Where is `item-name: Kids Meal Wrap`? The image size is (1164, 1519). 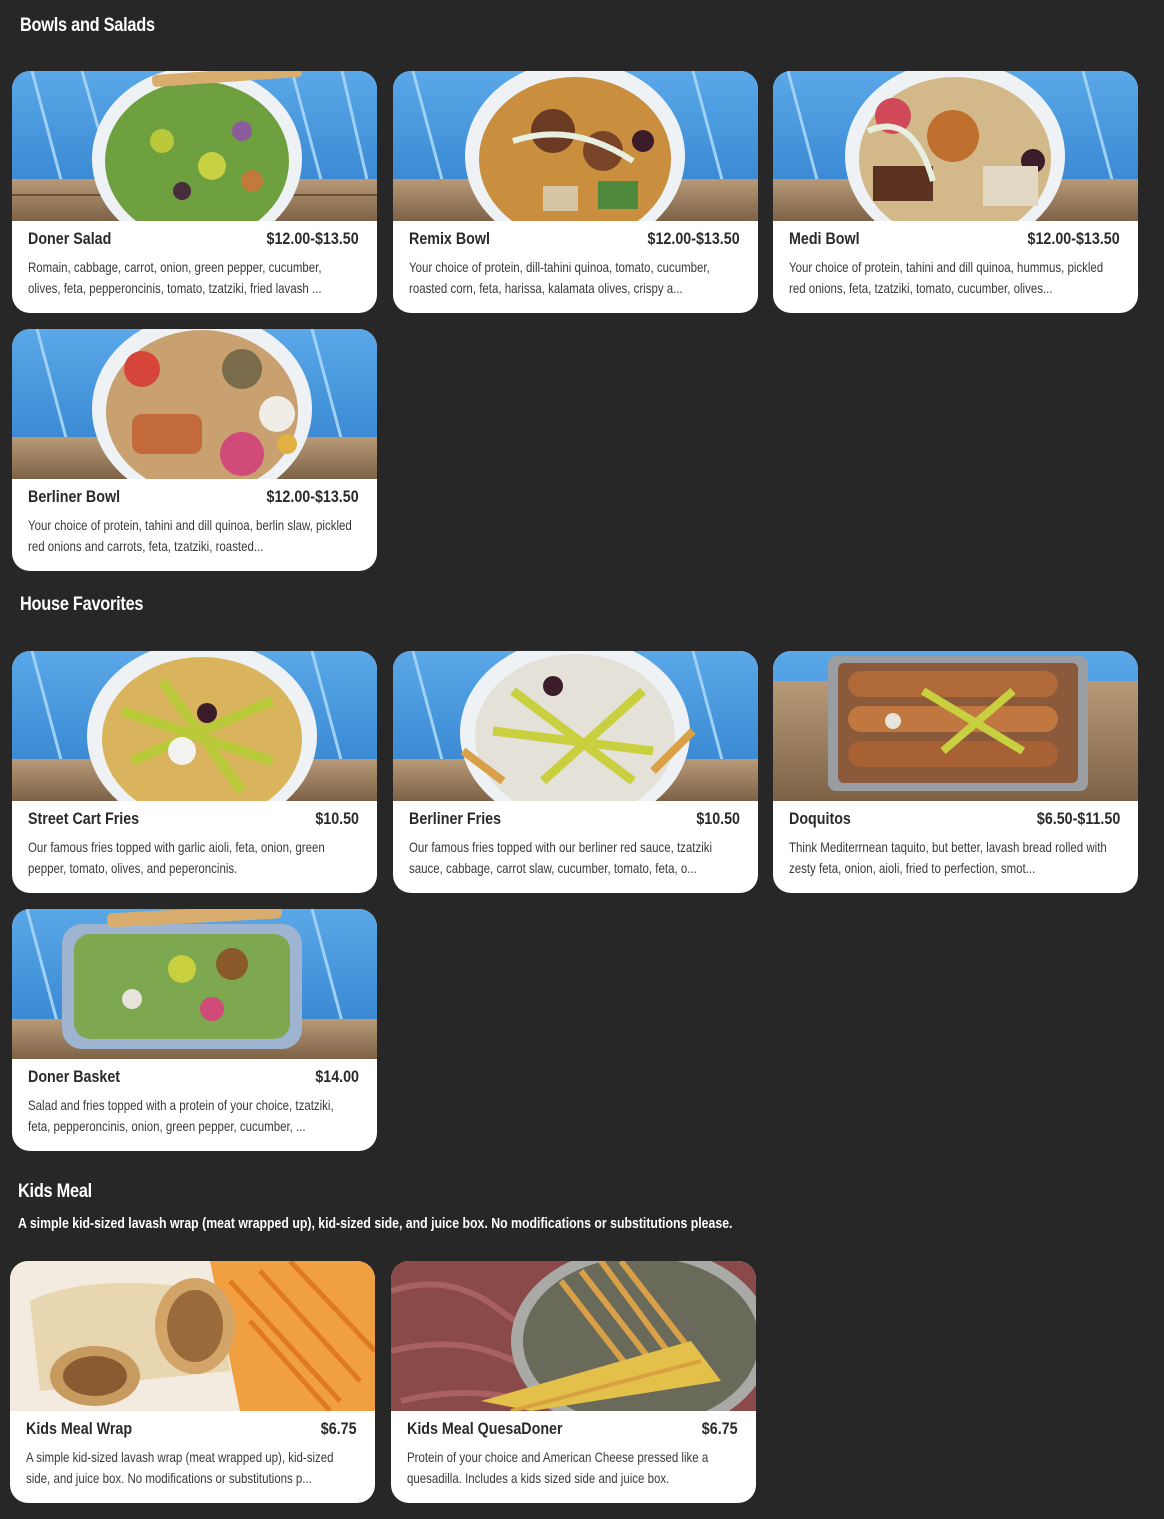
item-name: Kids Meal Wrap is located at coordinates (79, 1428).